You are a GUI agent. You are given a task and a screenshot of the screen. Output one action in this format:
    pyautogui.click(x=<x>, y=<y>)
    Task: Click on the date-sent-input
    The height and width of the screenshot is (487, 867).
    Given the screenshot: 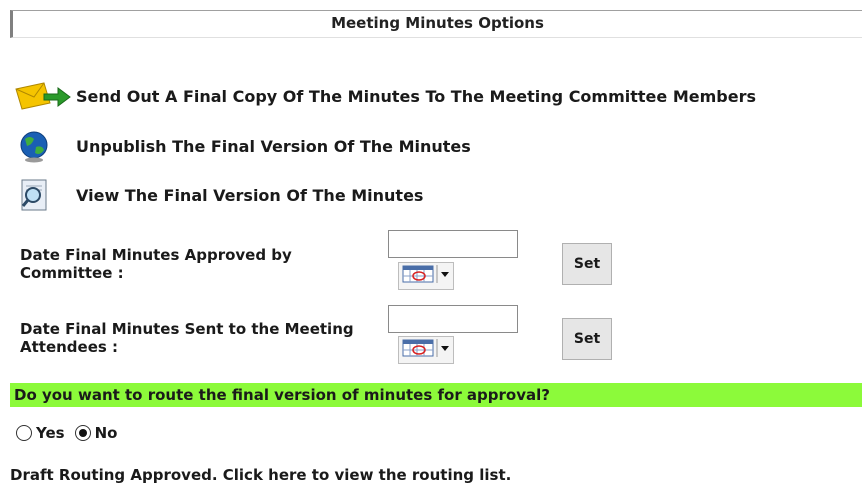 What is the action you would take?
    pyautogui.click(x=453, y=319)
    